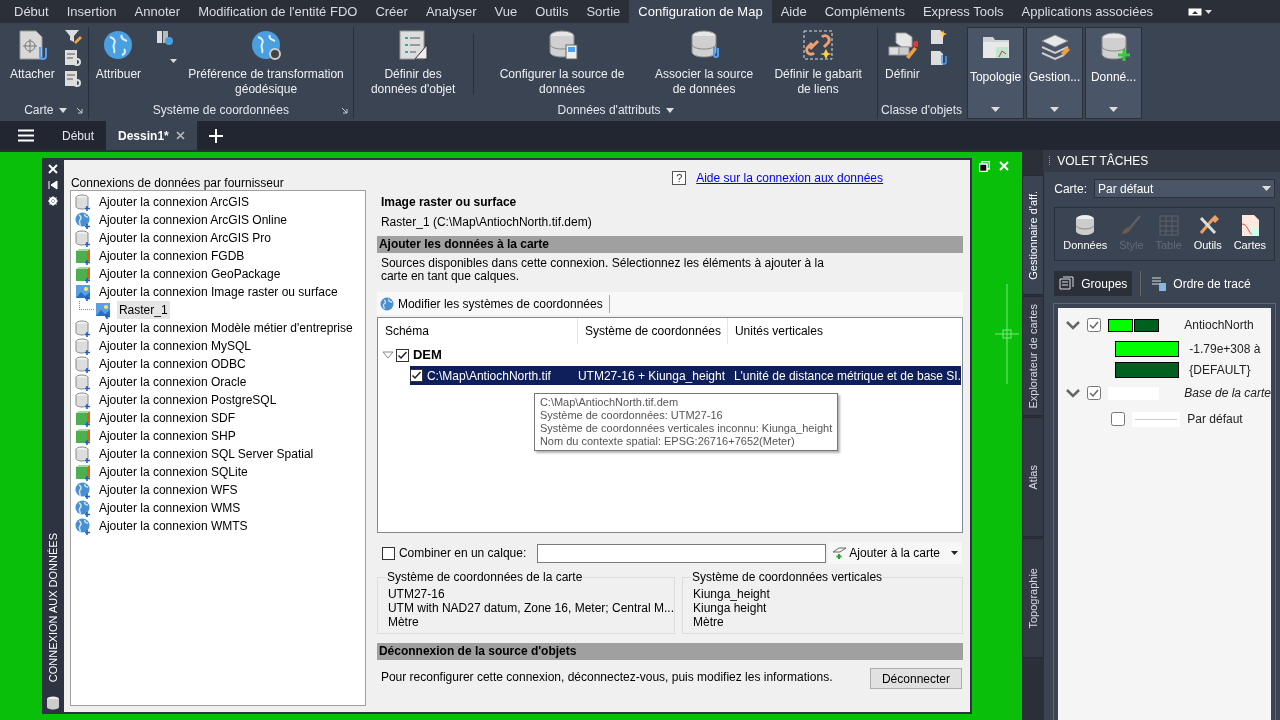  What do you see at coordinates (682, 553) in the screenshot?
I see `input-field` at bounding box center [682, 553].